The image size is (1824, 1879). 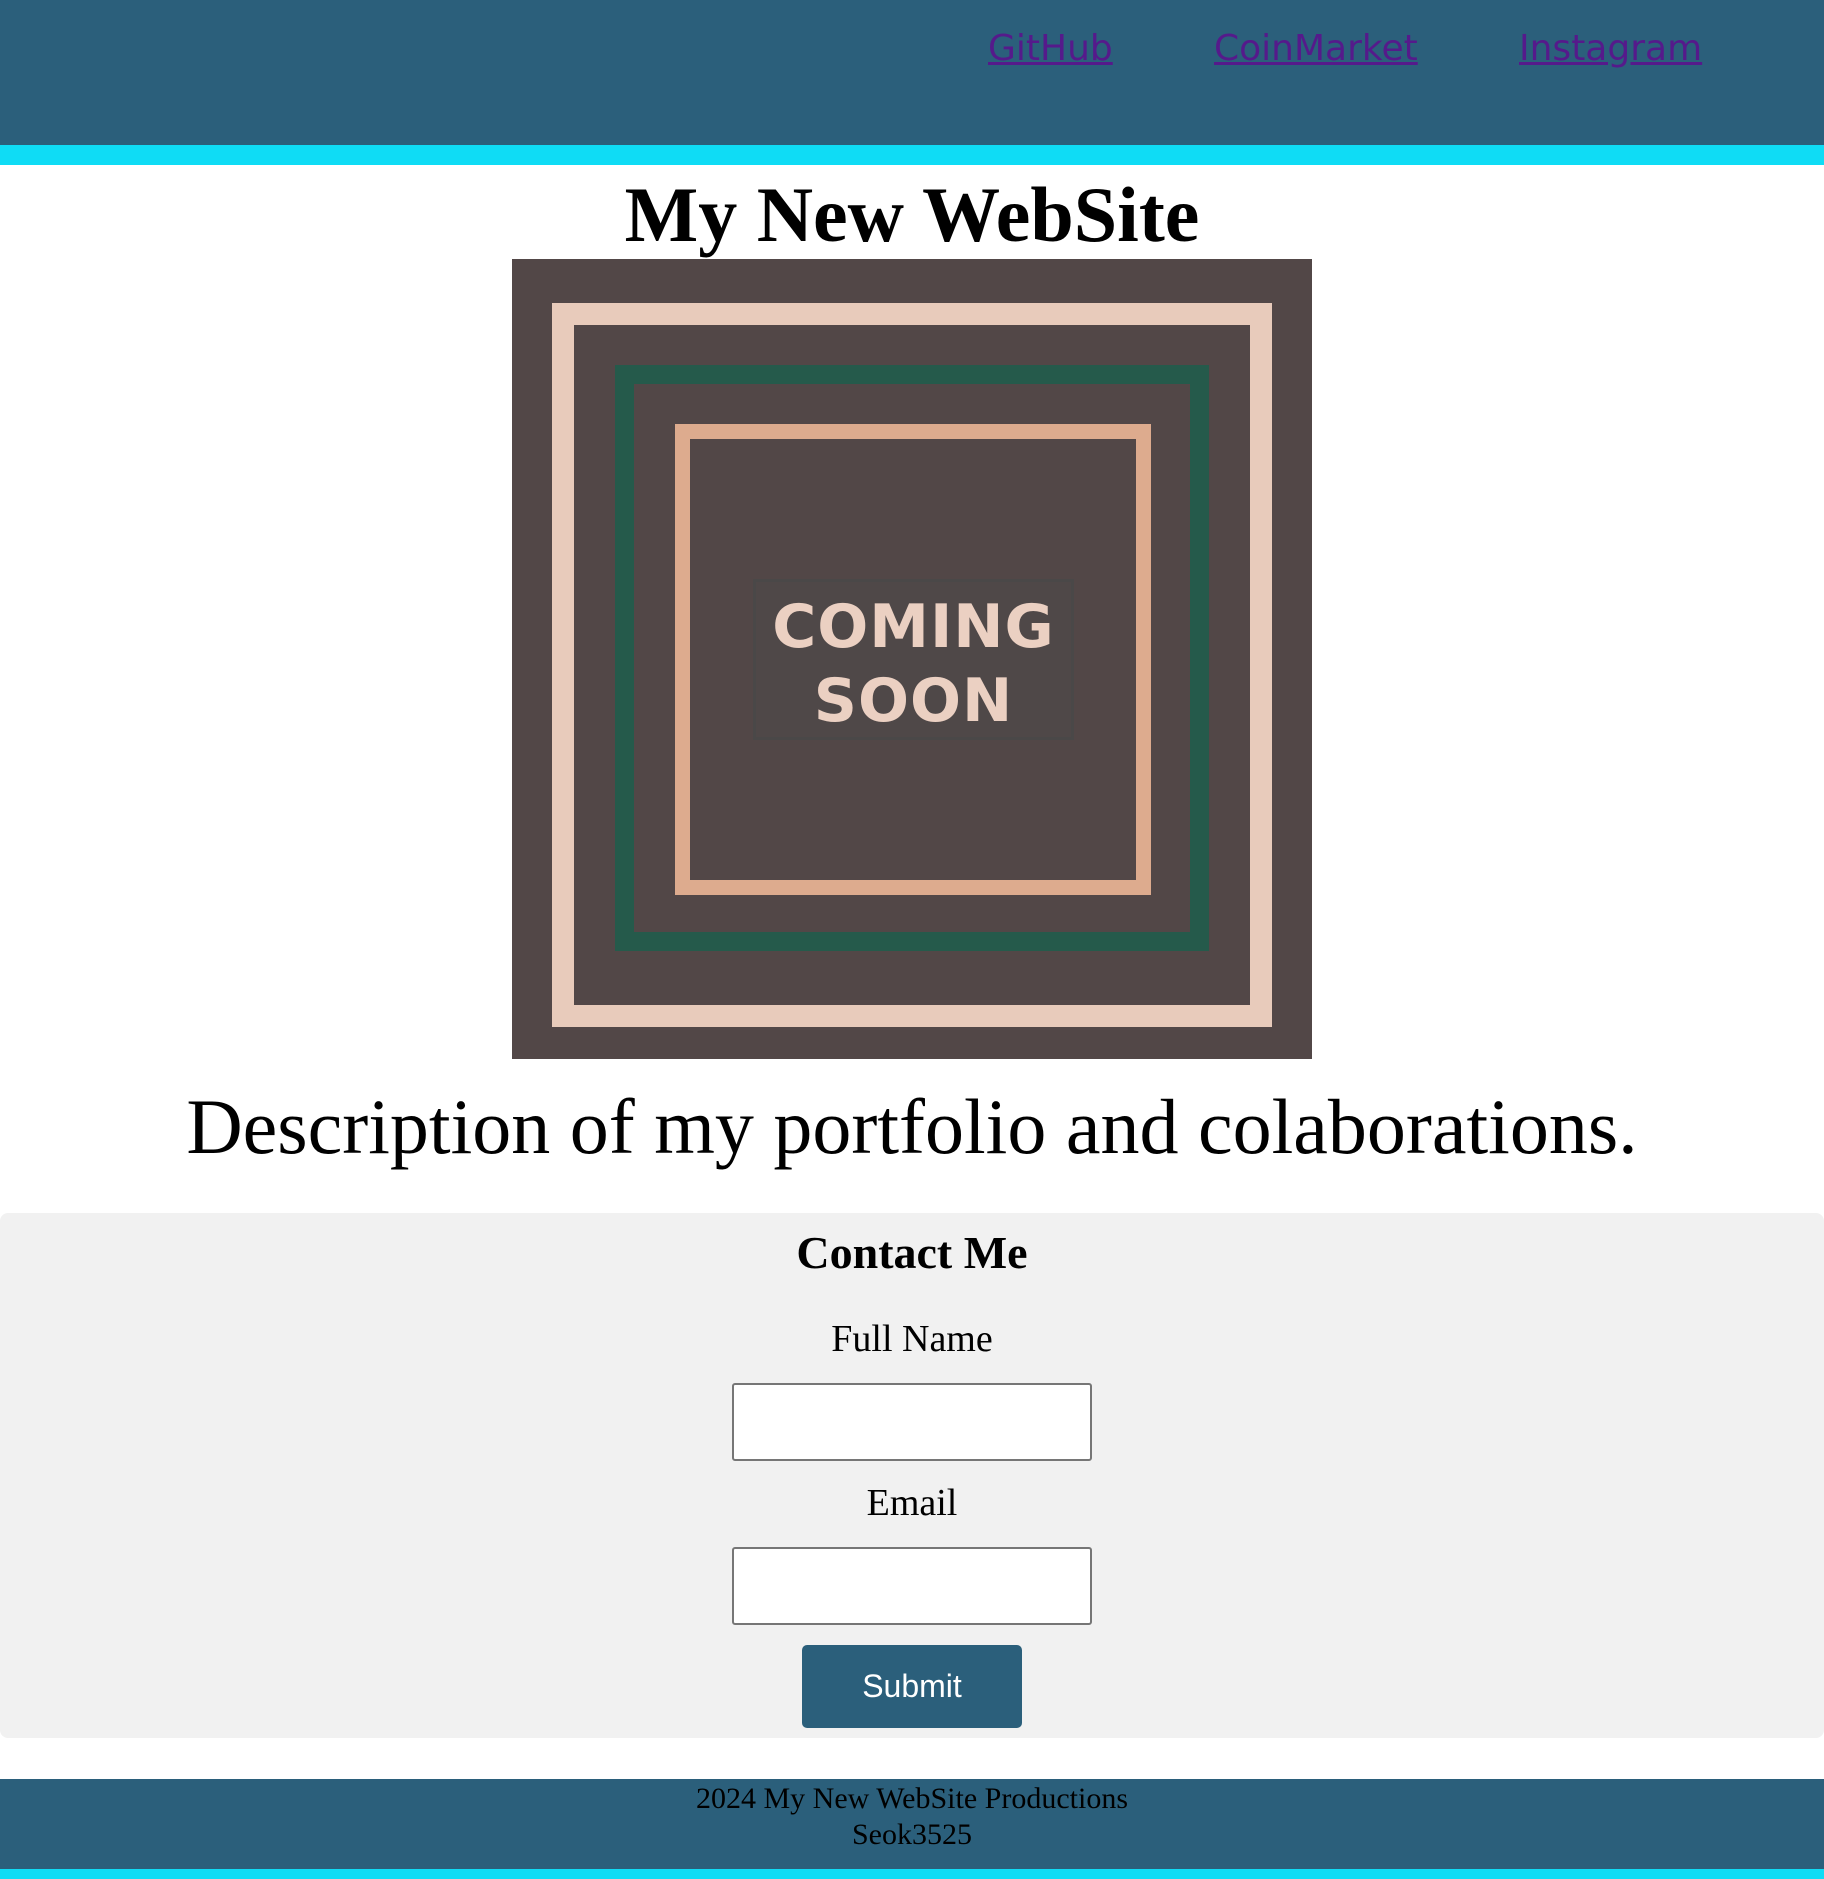 What do you see at coordinates (912, 1686) in the screenshot?
I see `submit-button: Submit` at bounding box center [912, 1686].